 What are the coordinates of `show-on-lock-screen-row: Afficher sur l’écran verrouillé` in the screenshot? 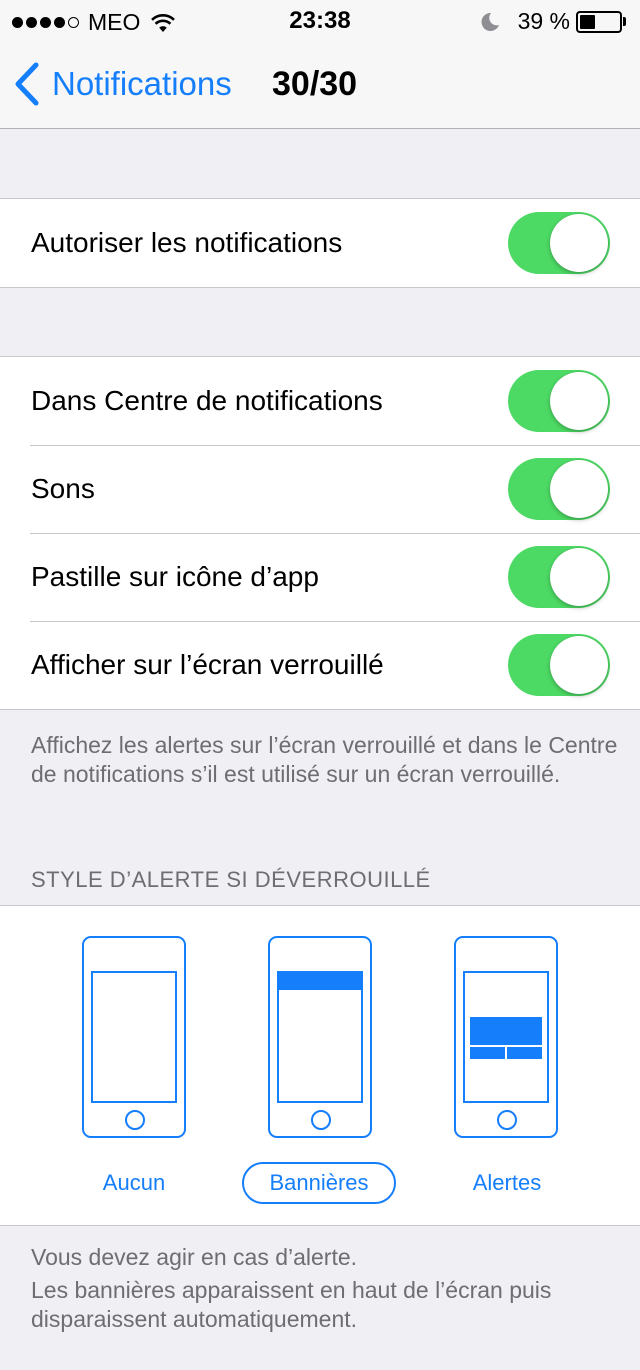 It's located at (320, 665).